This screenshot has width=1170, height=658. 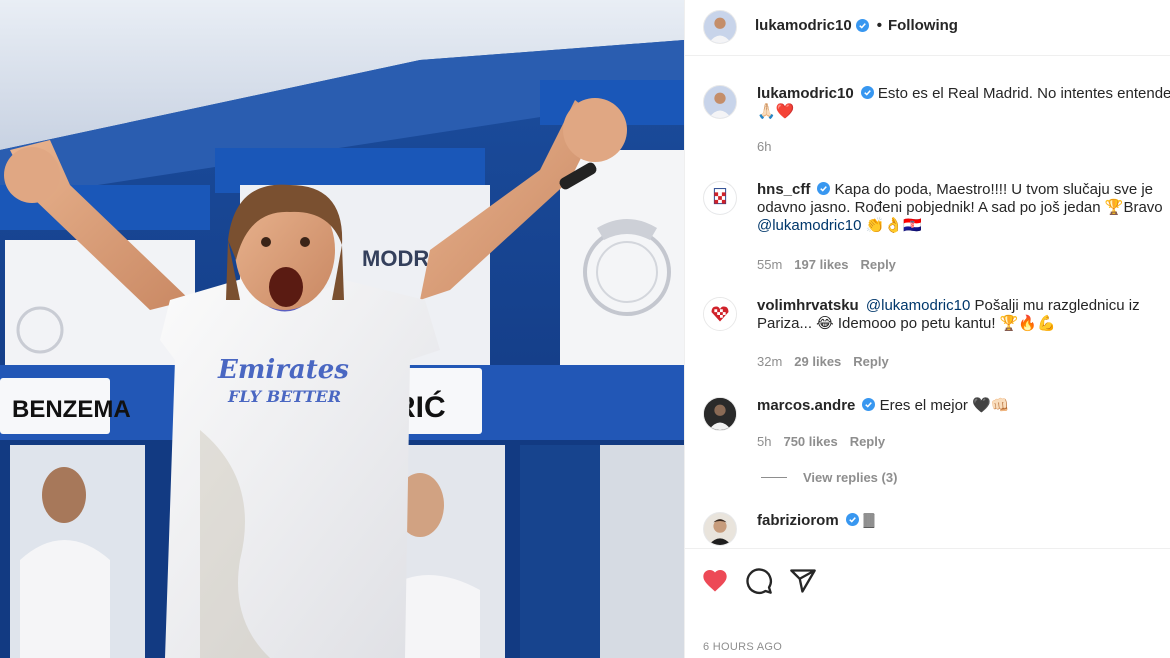 I want to click on comment-username: volimhrvatsku, so click(x=808, y=305).